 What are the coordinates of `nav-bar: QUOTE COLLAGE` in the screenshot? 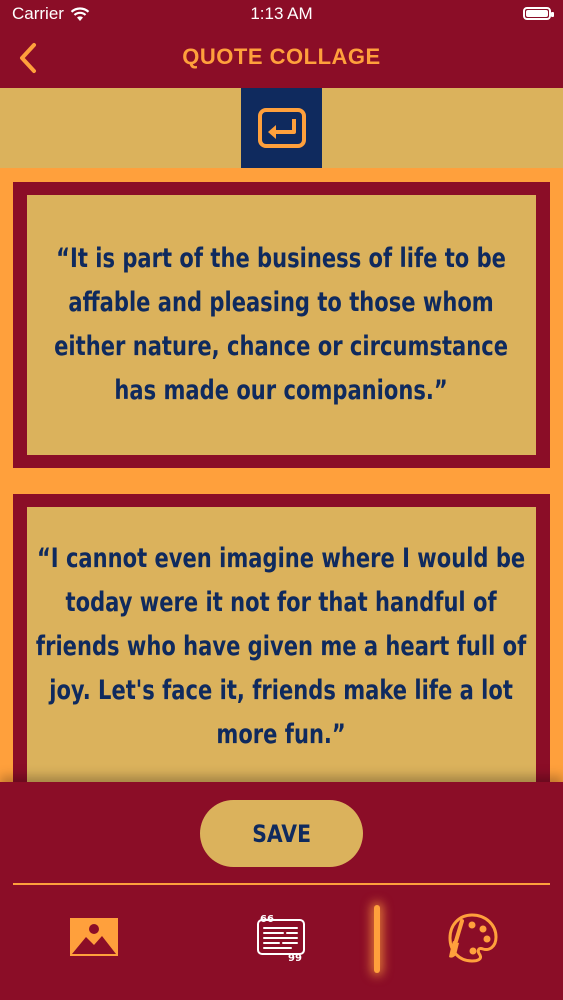 It's located at (281, 58).